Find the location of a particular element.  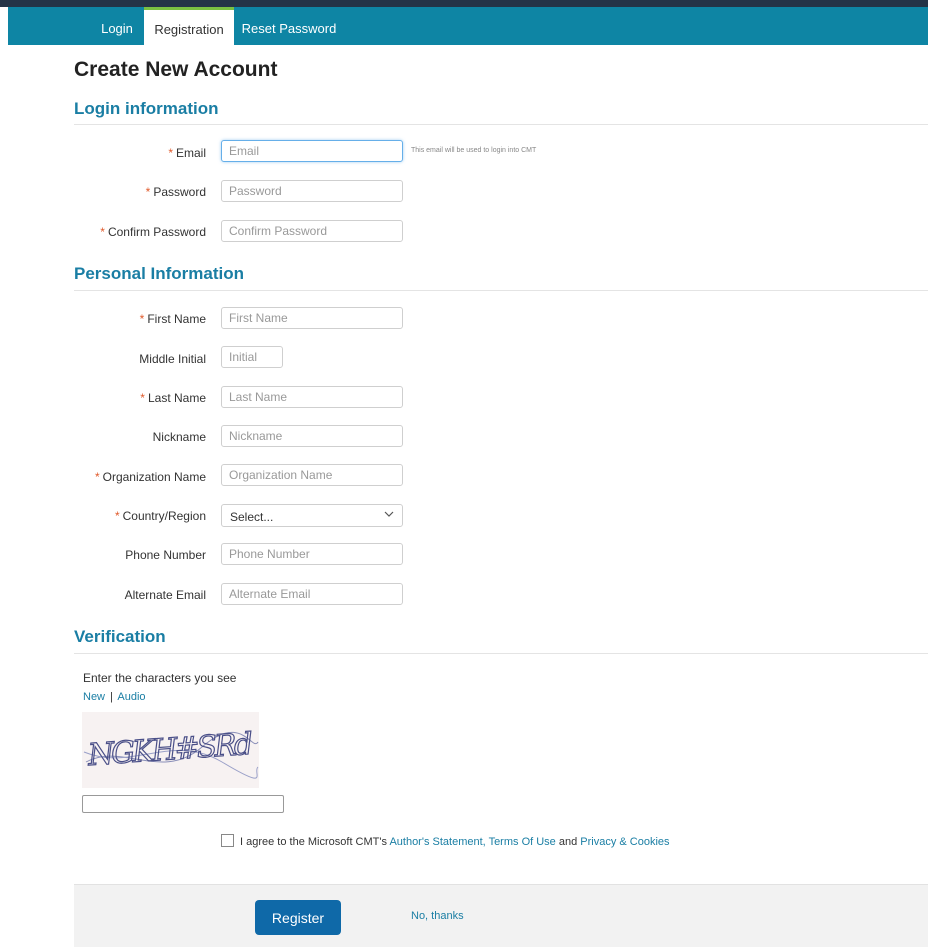

organization-label: * Organization Name is located at coordinates (150, 477).